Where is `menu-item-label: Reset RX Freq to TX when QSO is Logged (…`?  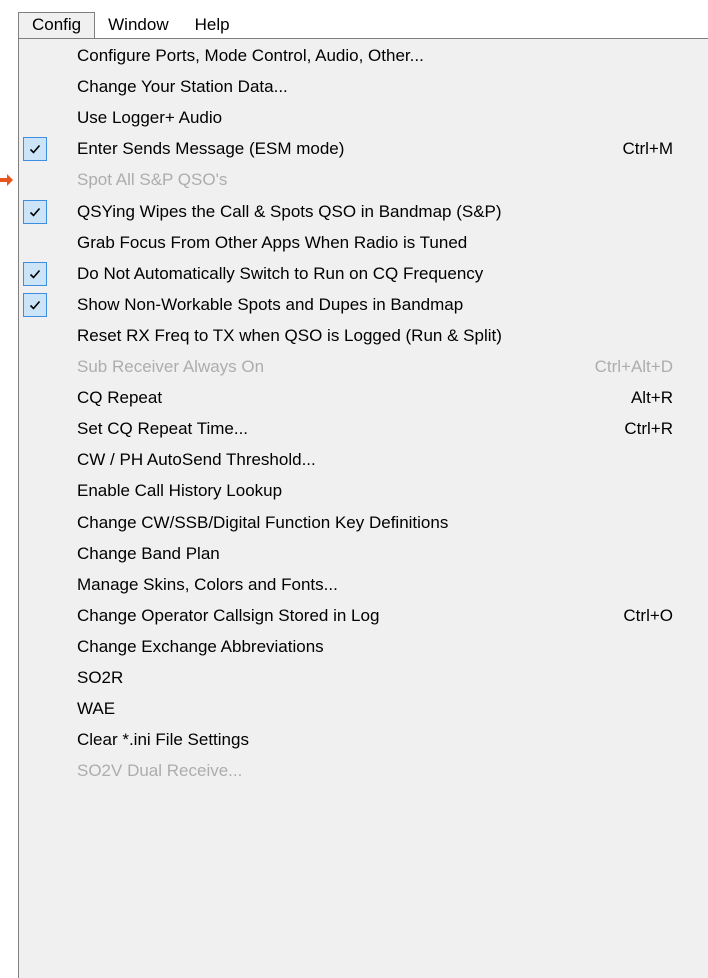
menu-item-label: Reset RX Freq to TX when QSO is Logged (… is located at coordinates (289, 335).